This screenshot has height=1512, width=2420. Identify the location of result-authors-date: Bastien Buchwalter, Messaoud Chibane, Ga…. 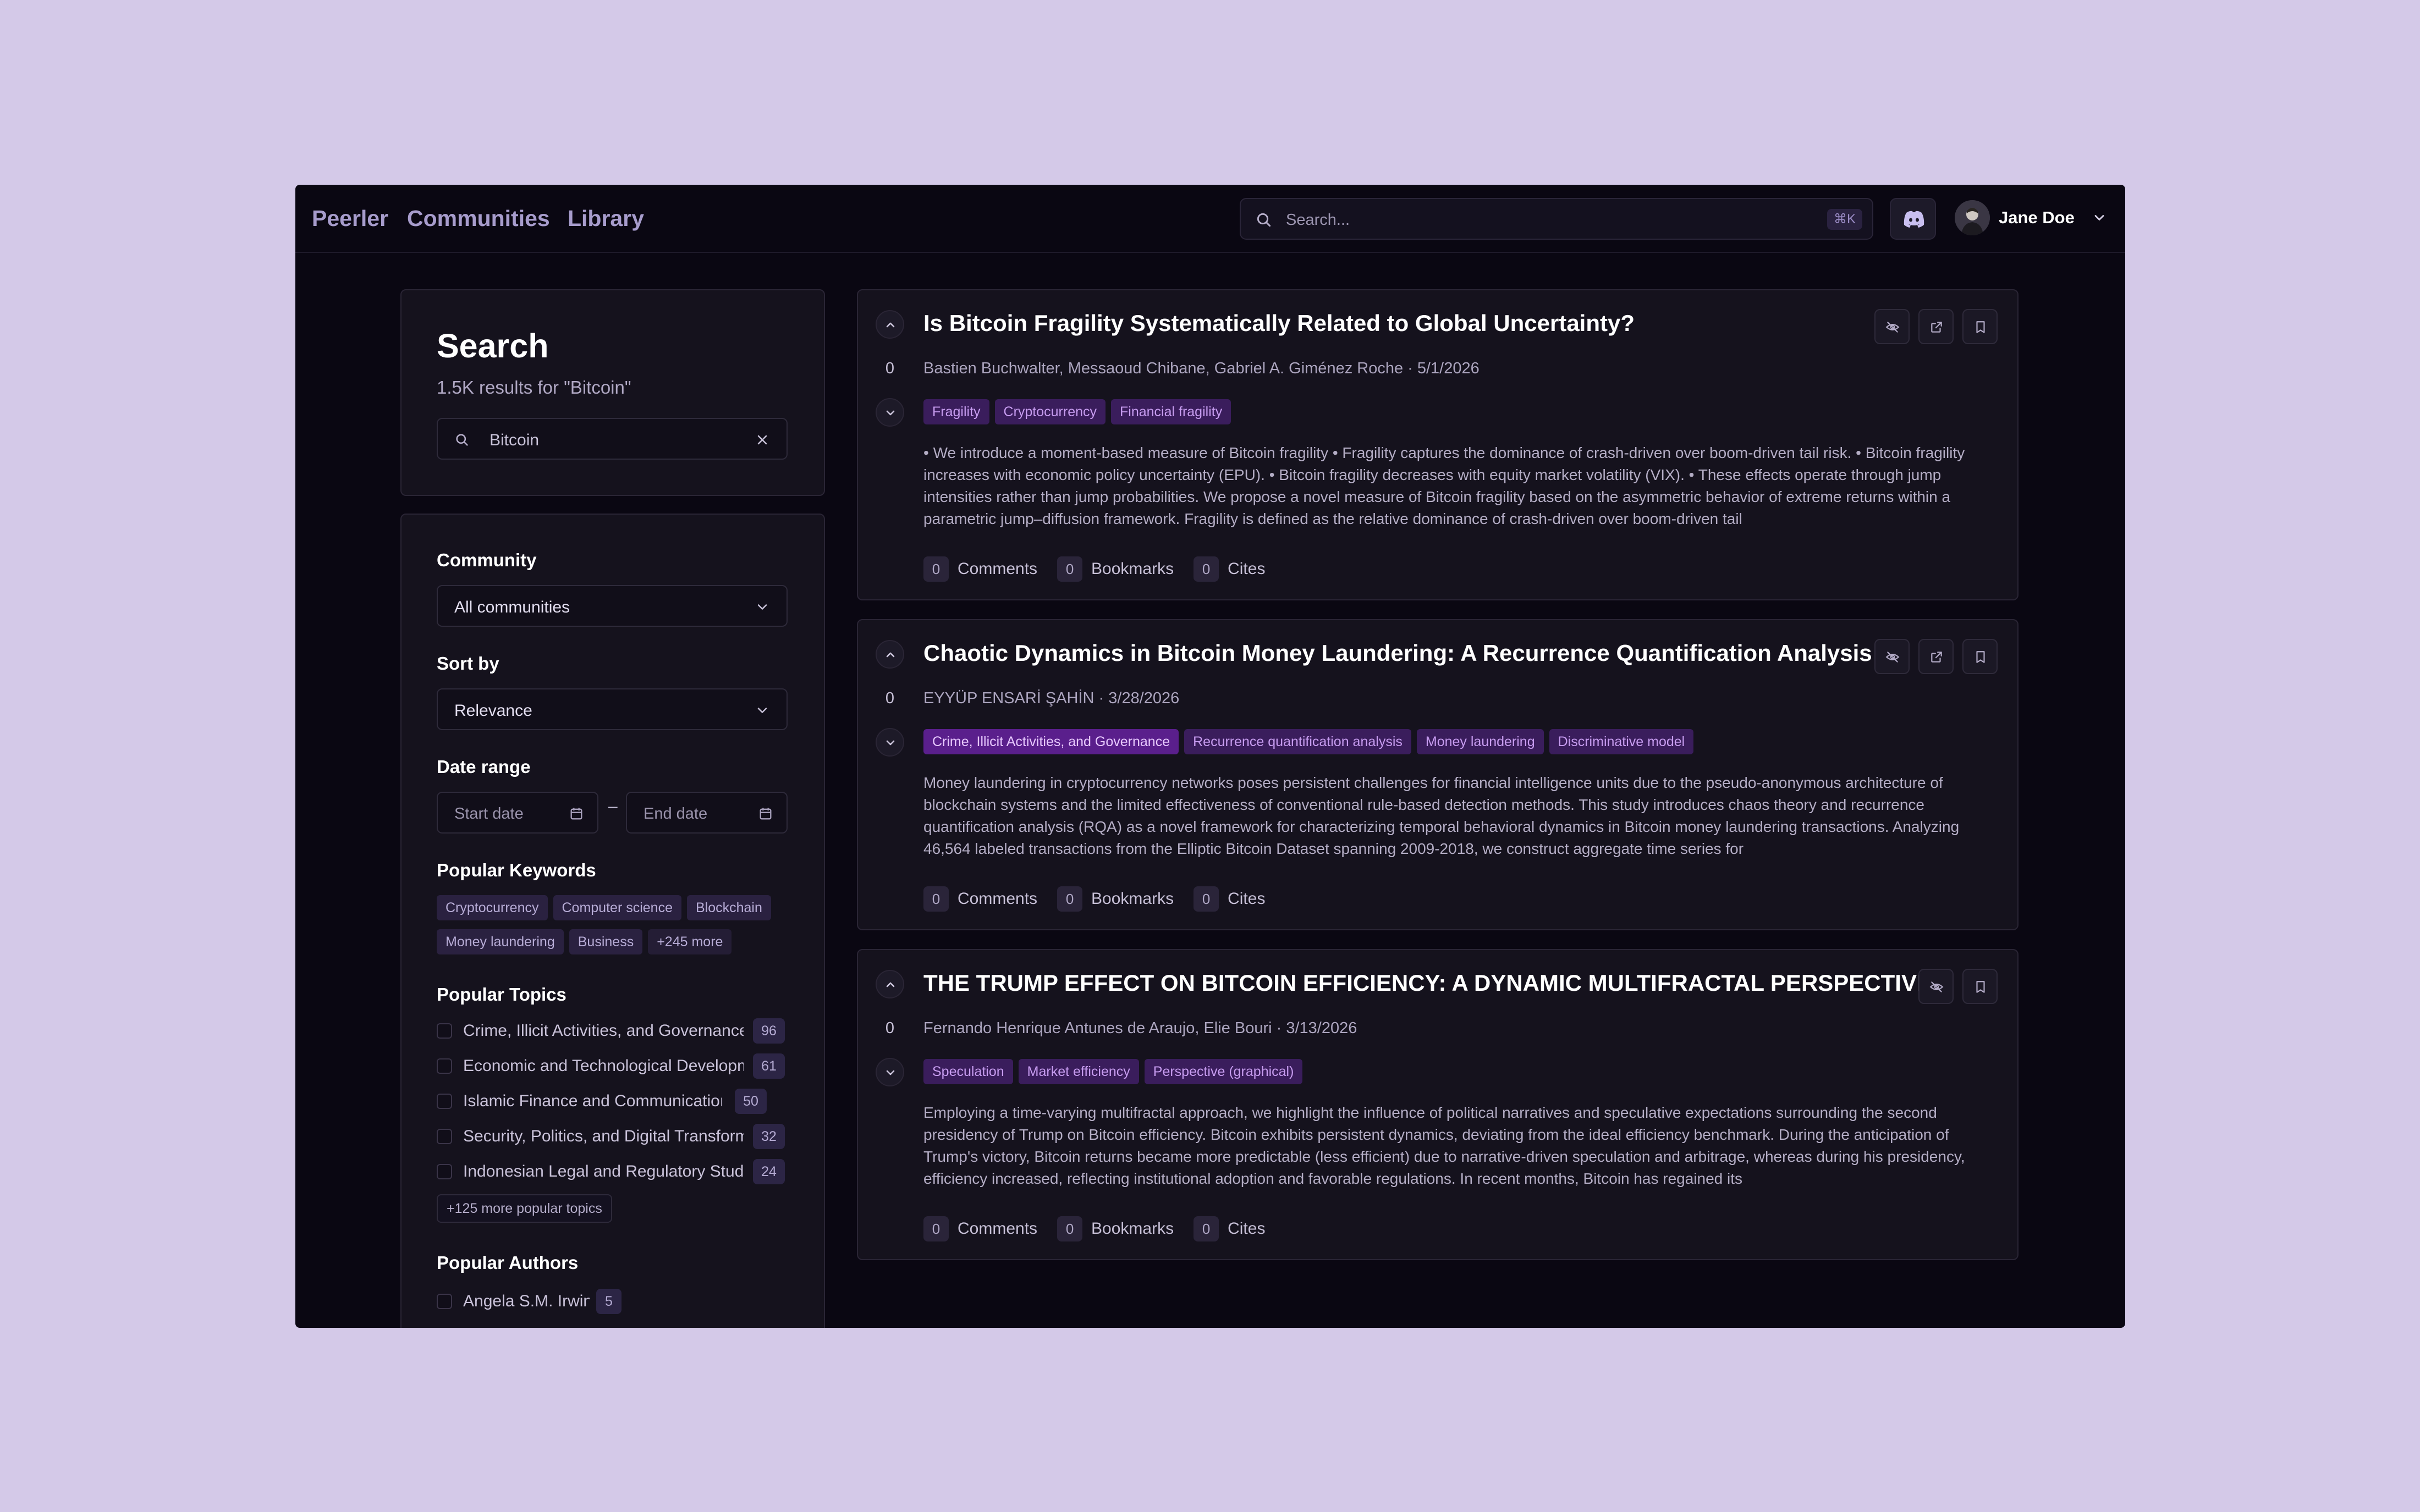
(1201, 369).